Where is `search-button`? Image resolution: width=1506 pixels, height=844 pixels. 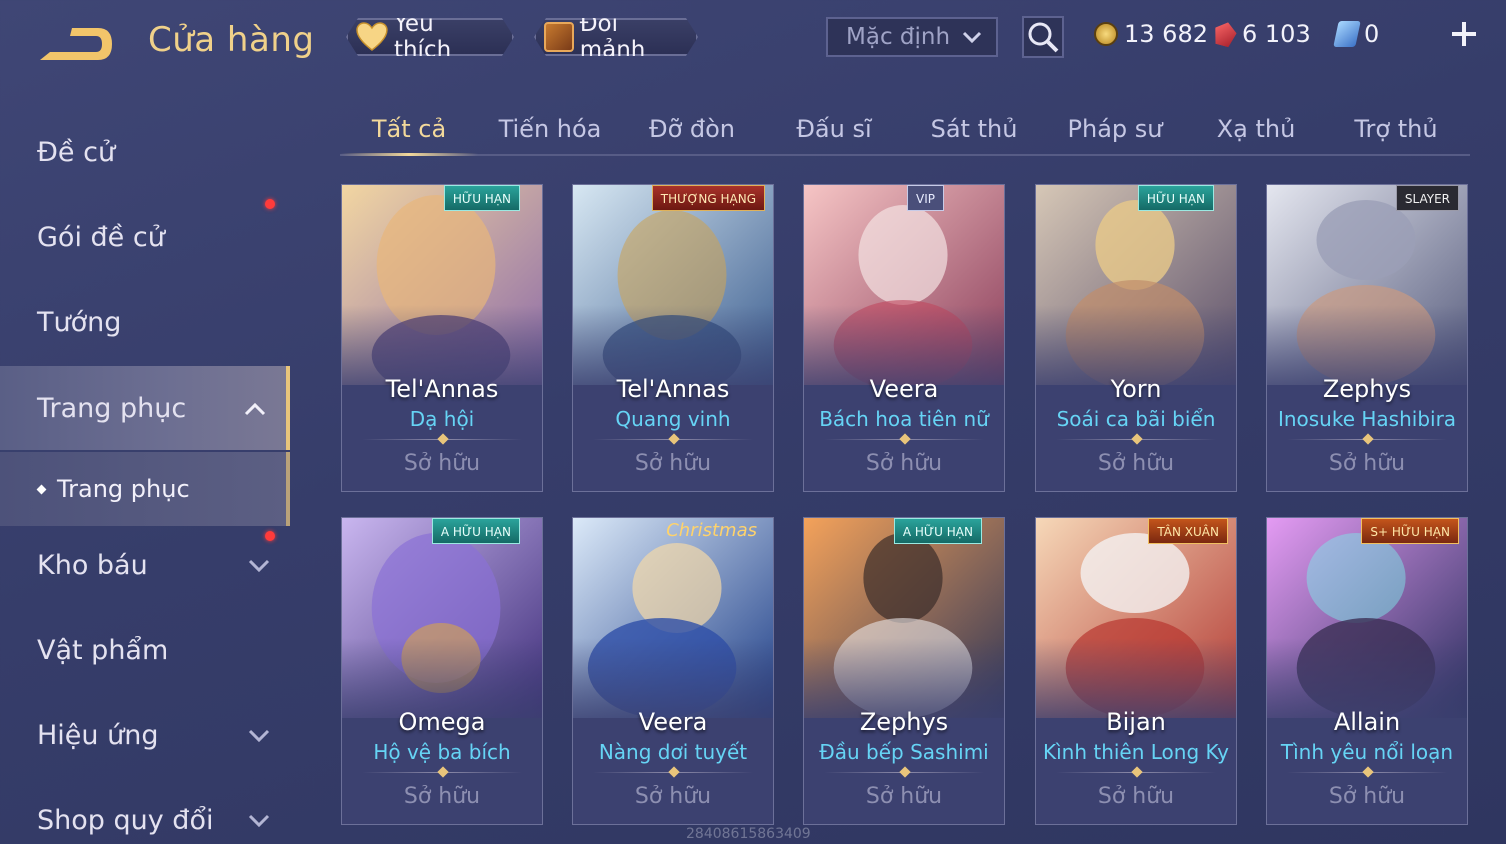 search-button is located at coordinates (1043, 37).